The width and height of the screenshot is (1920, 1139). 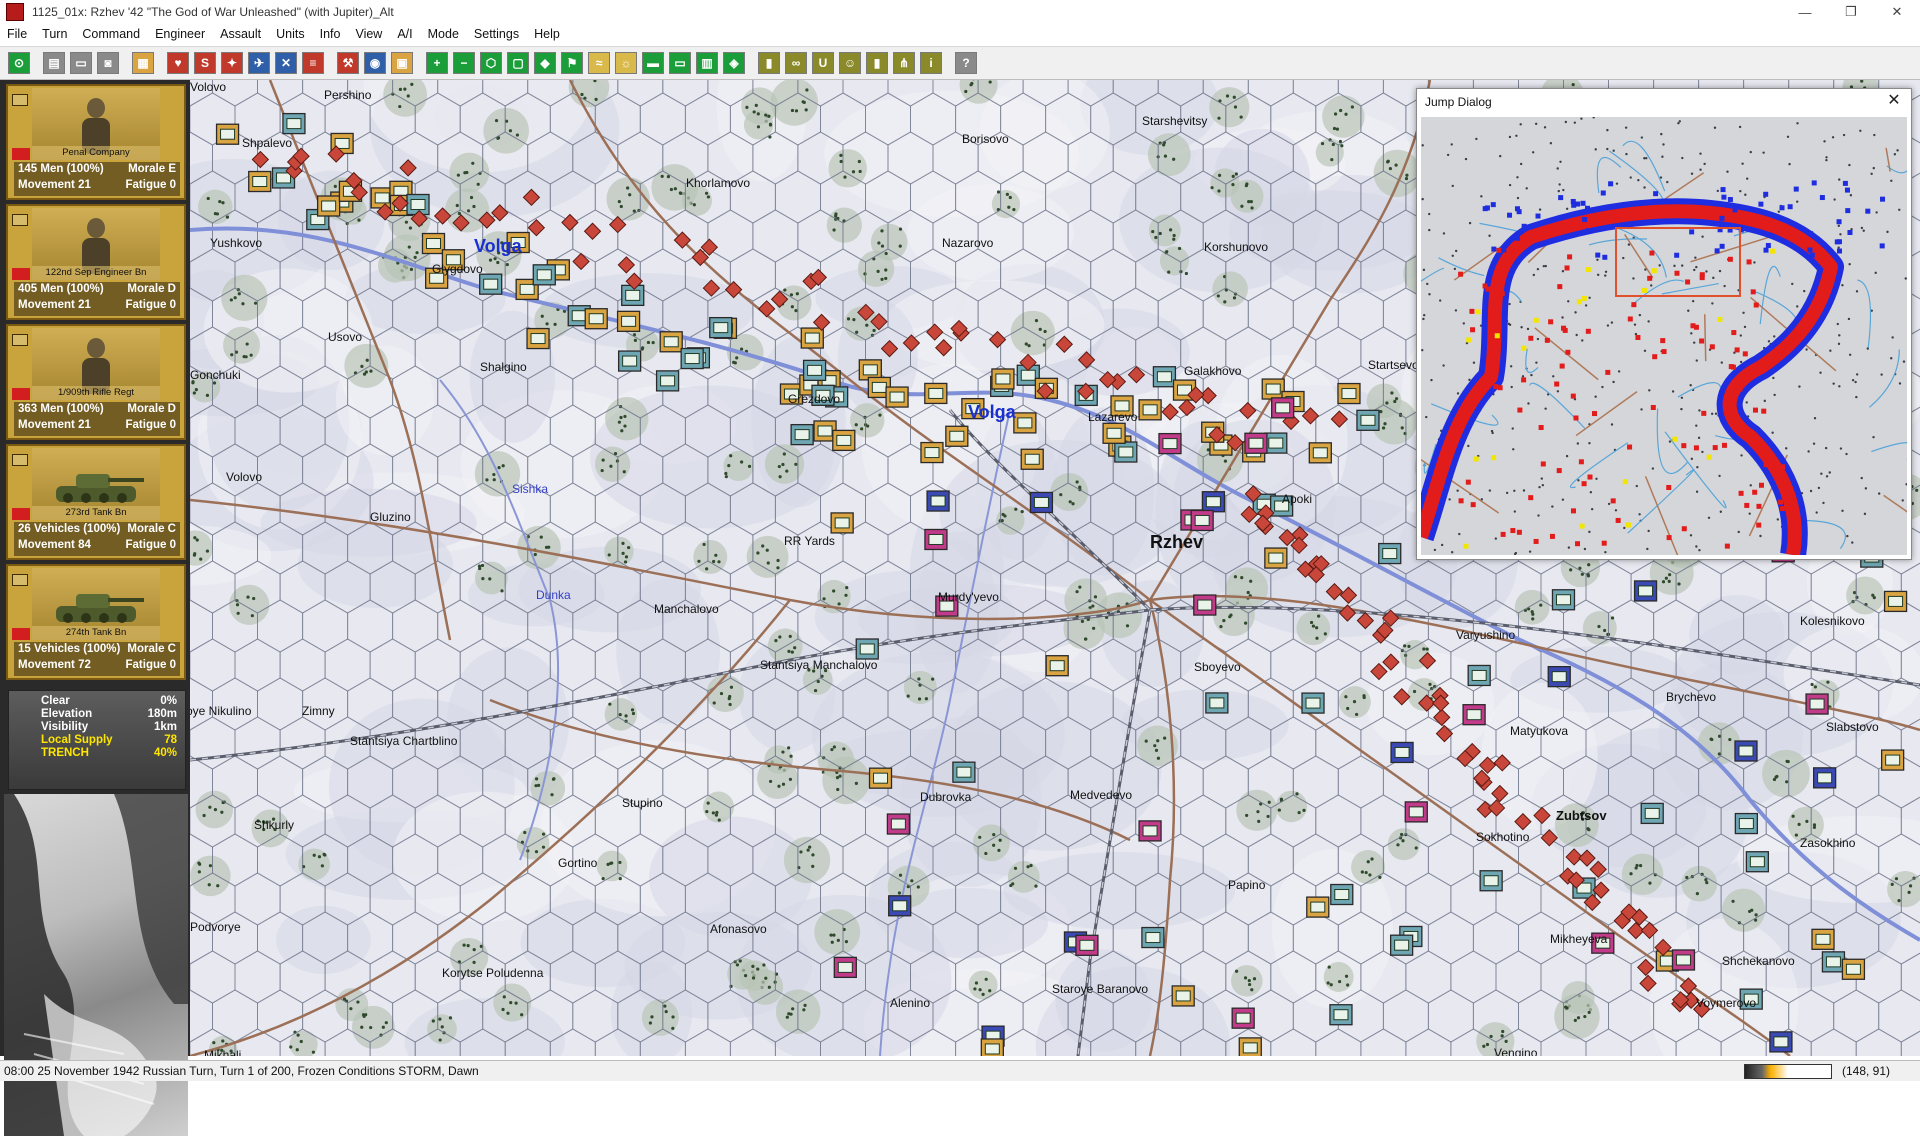 What do you see at coordinates (313, 63) in the screenshot?
I see `stack-icon: ≡` at bounding box center [313, 63].